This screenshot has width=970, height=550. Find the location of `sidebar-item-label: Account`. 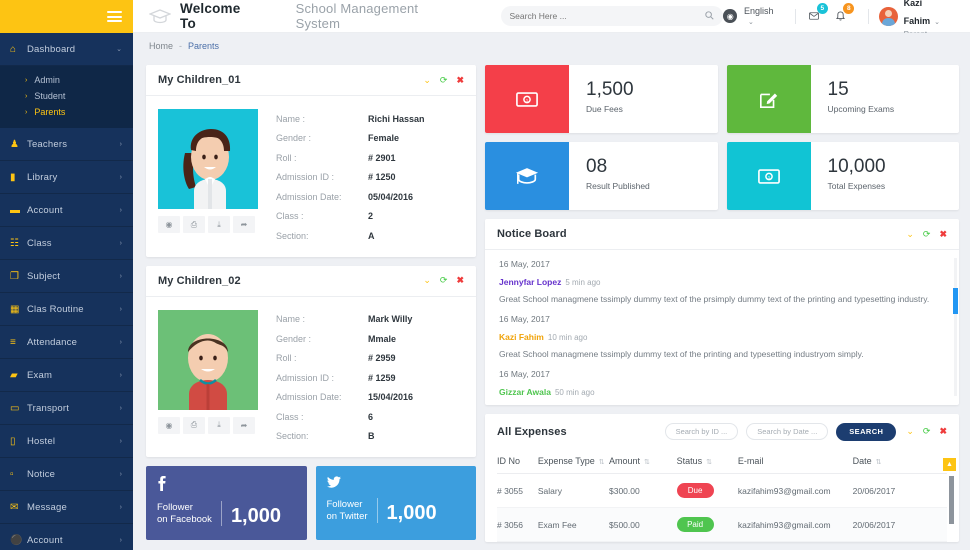

sidebar-item-label: Account is located at coordinates (45, 540).